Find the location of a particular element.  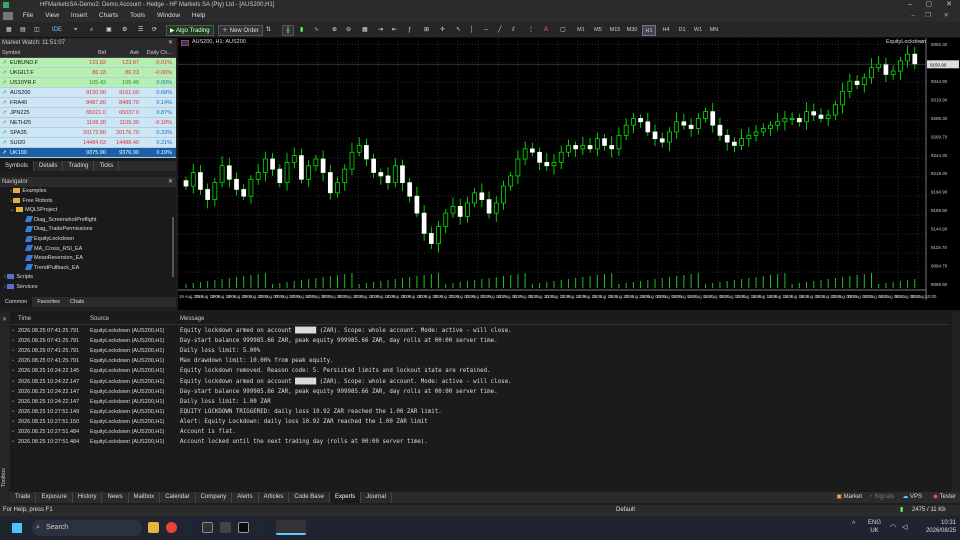

clock: 10:31 2026/08/25 is located at coordinates (936, 527).